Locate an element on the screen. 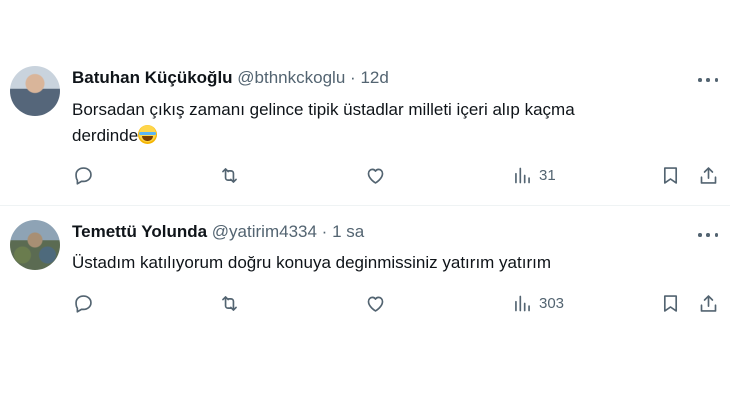  tweet-header: Temettü Yolunda @yatirim4334 · 1 sa is located at coordinates (218, 232).